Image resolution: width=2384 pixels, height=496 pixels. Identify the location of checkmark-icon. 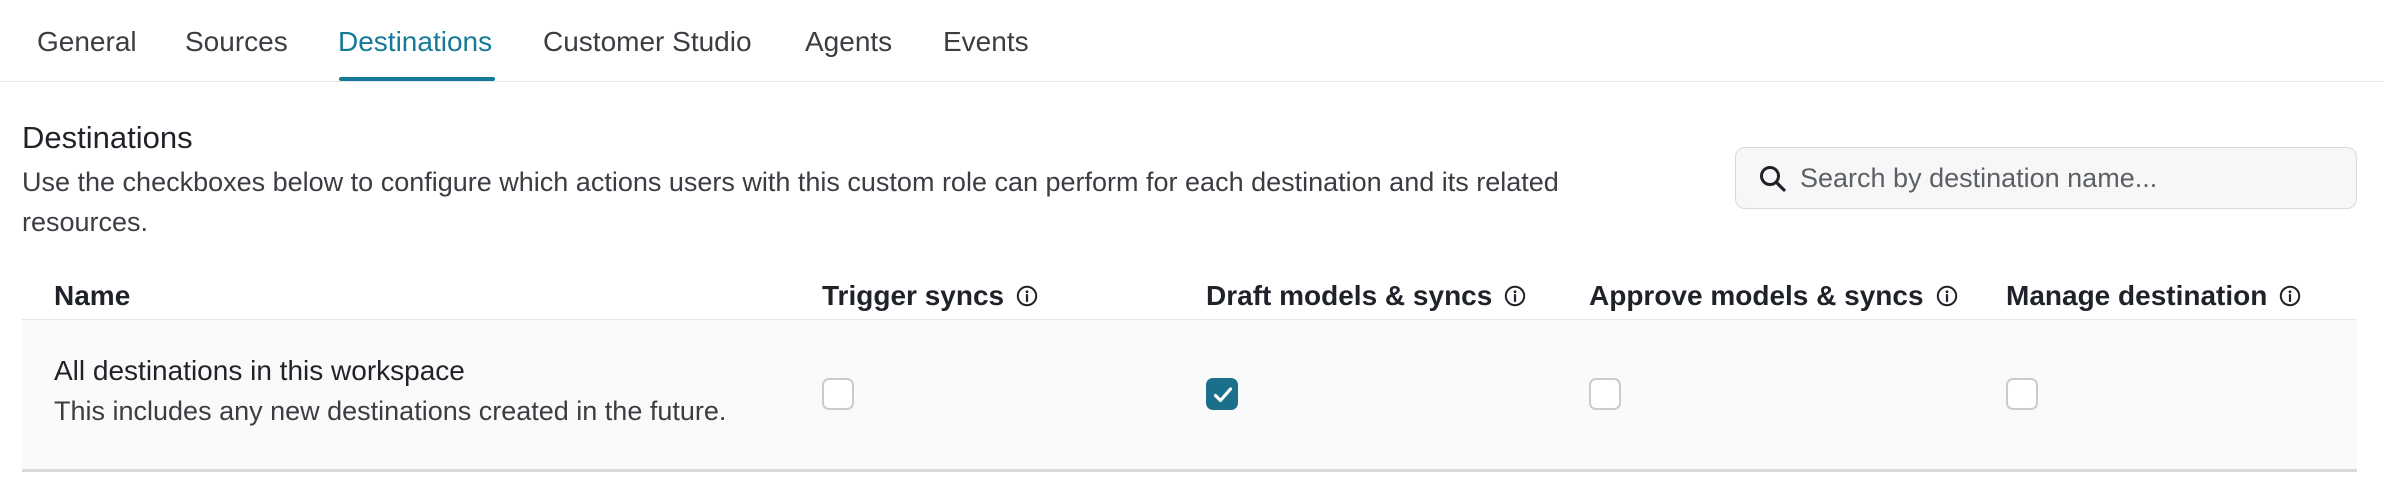
(1223, 395).